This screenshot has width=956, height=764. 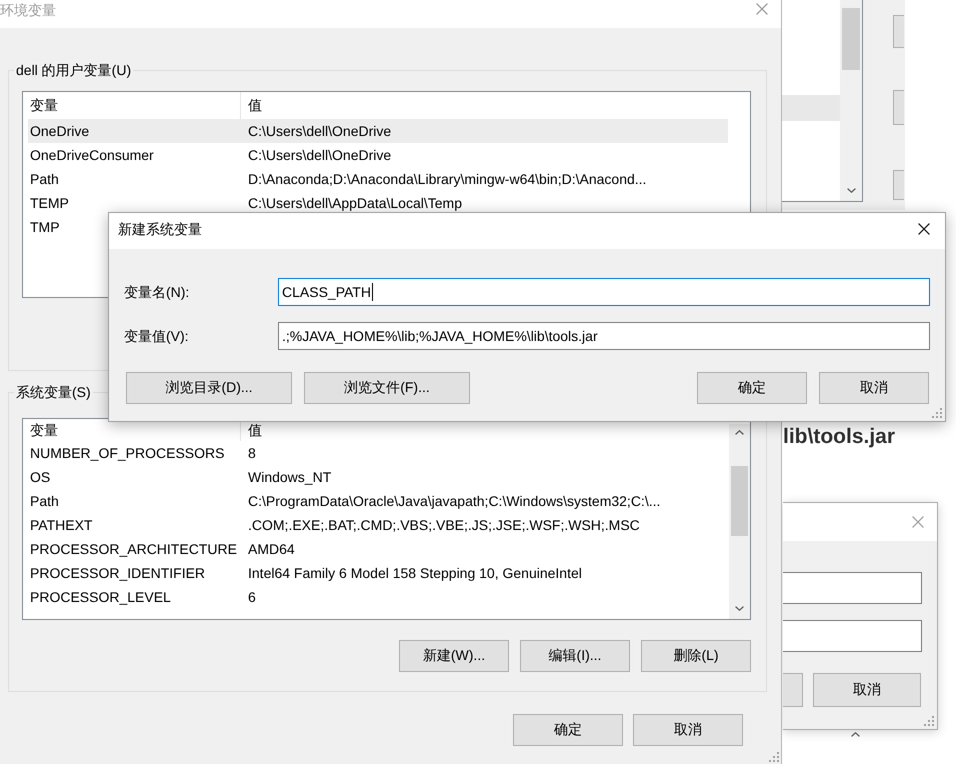 What do you see at coordinates (604, 292) in the screenshot?
I see `text-field: CLASS_PATH` at bounding box center [604, 292].